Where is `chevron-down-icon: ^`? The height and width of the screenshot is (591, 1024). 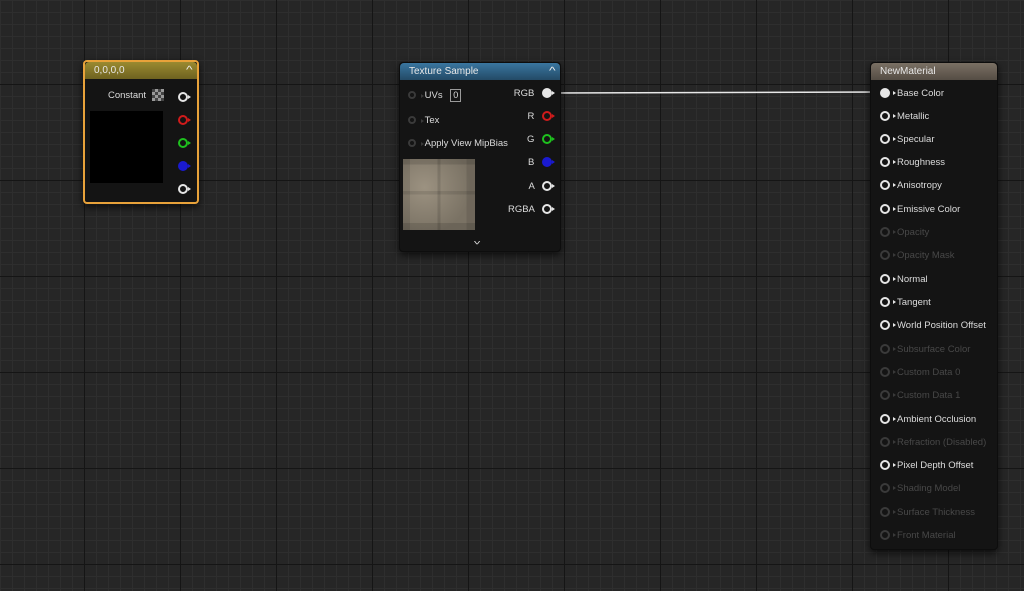
chevron-down-icon: ^ is located at coordinates (477, 241).